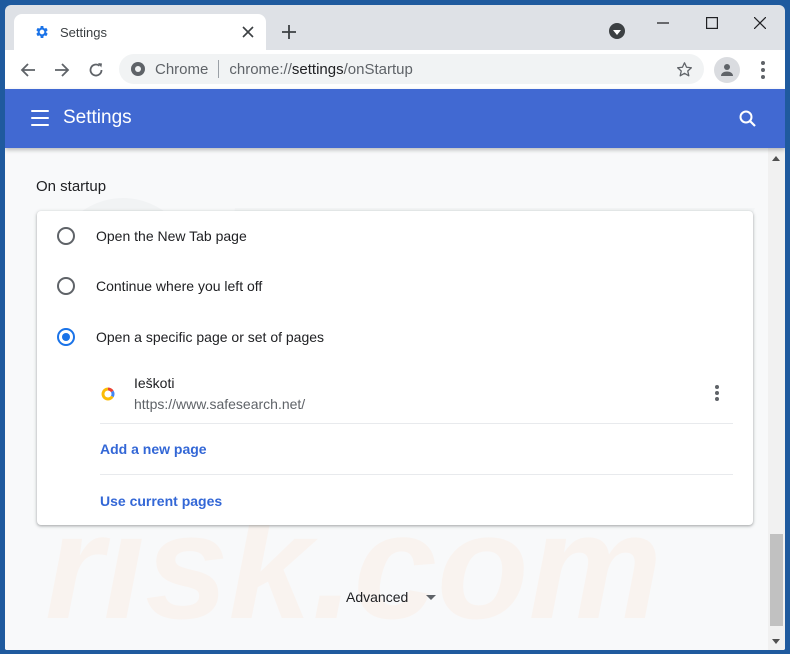  Describe the element at coordinates (140, 32) in the screenshot. I see `tab-settings: Settings` at that location.